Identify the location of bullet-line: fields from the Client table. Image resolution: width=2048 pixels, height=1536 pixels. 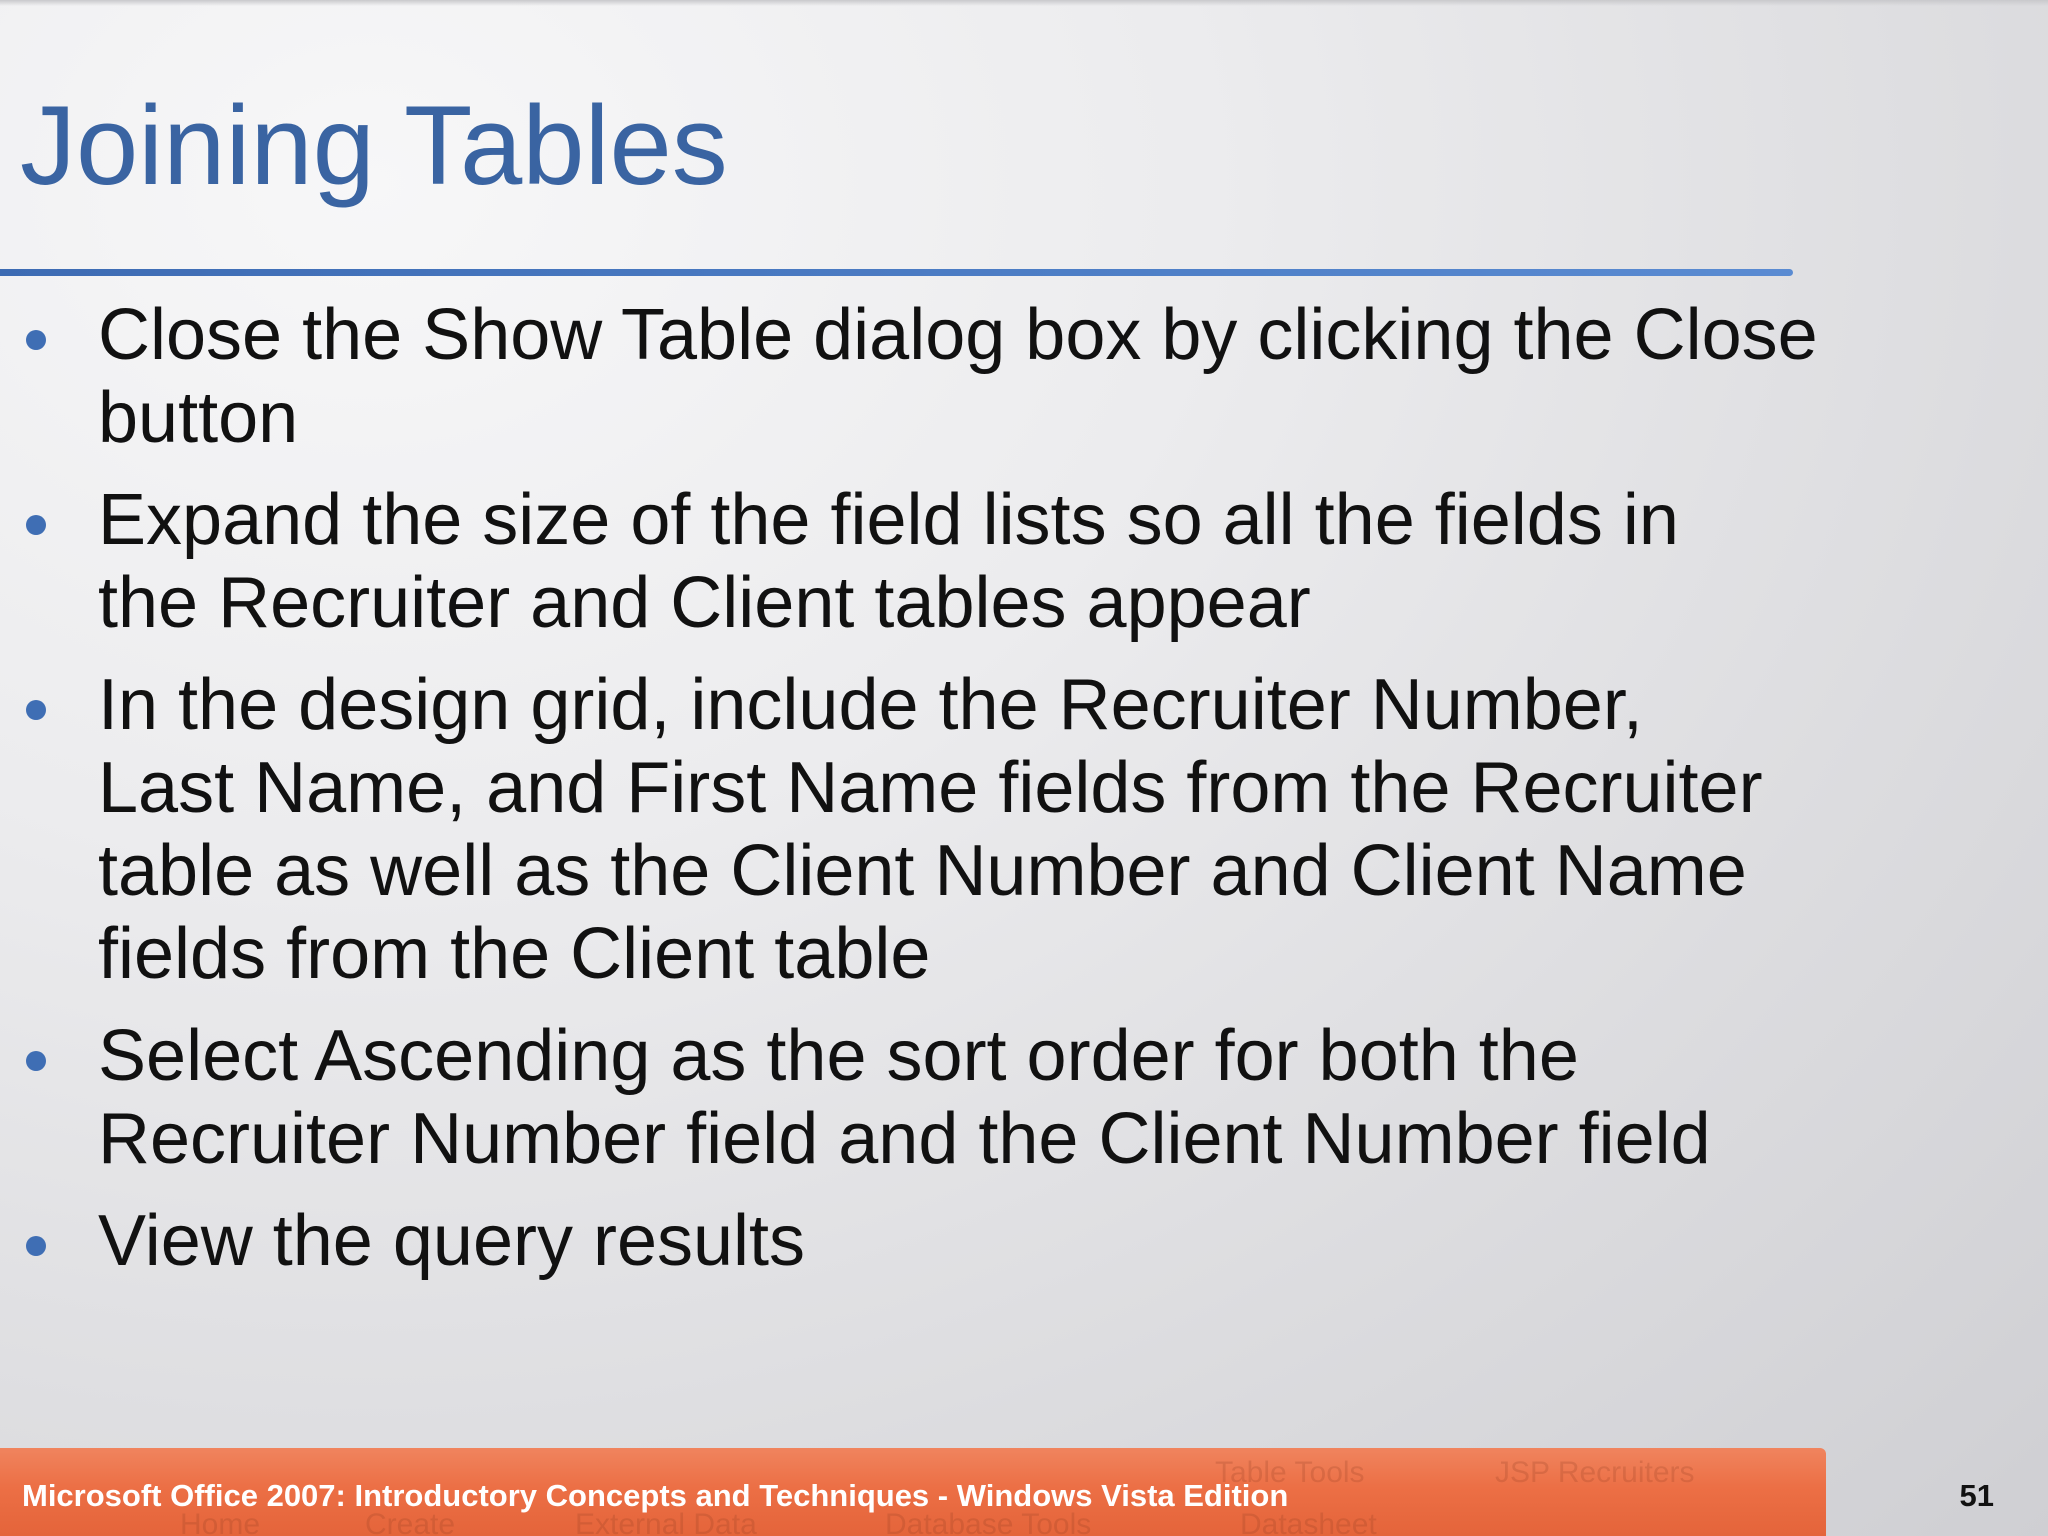
(514, 954).